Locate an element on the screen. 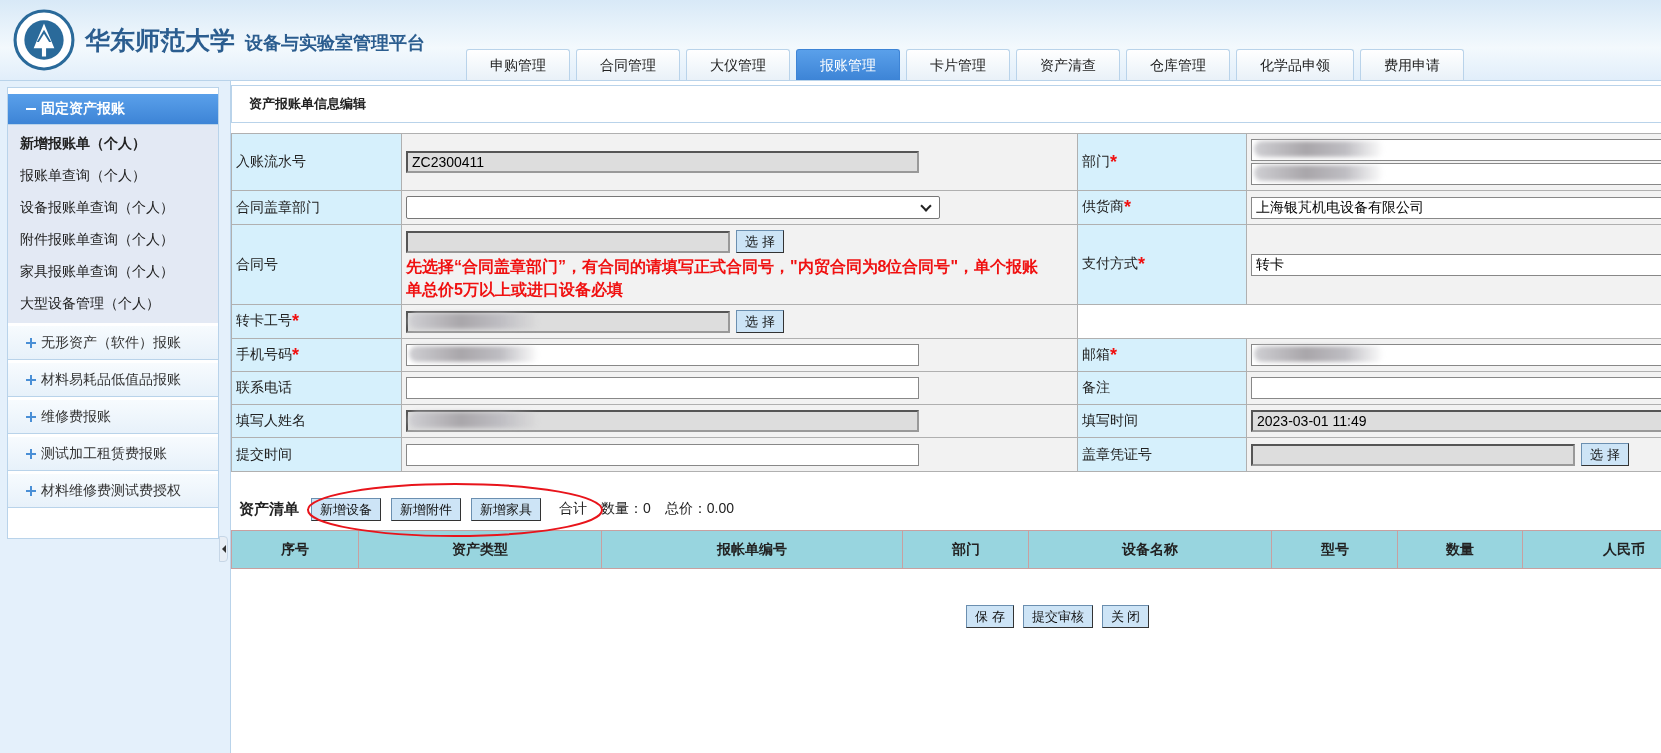  collapse-arrow-icon is located at coordinates (223, 549).